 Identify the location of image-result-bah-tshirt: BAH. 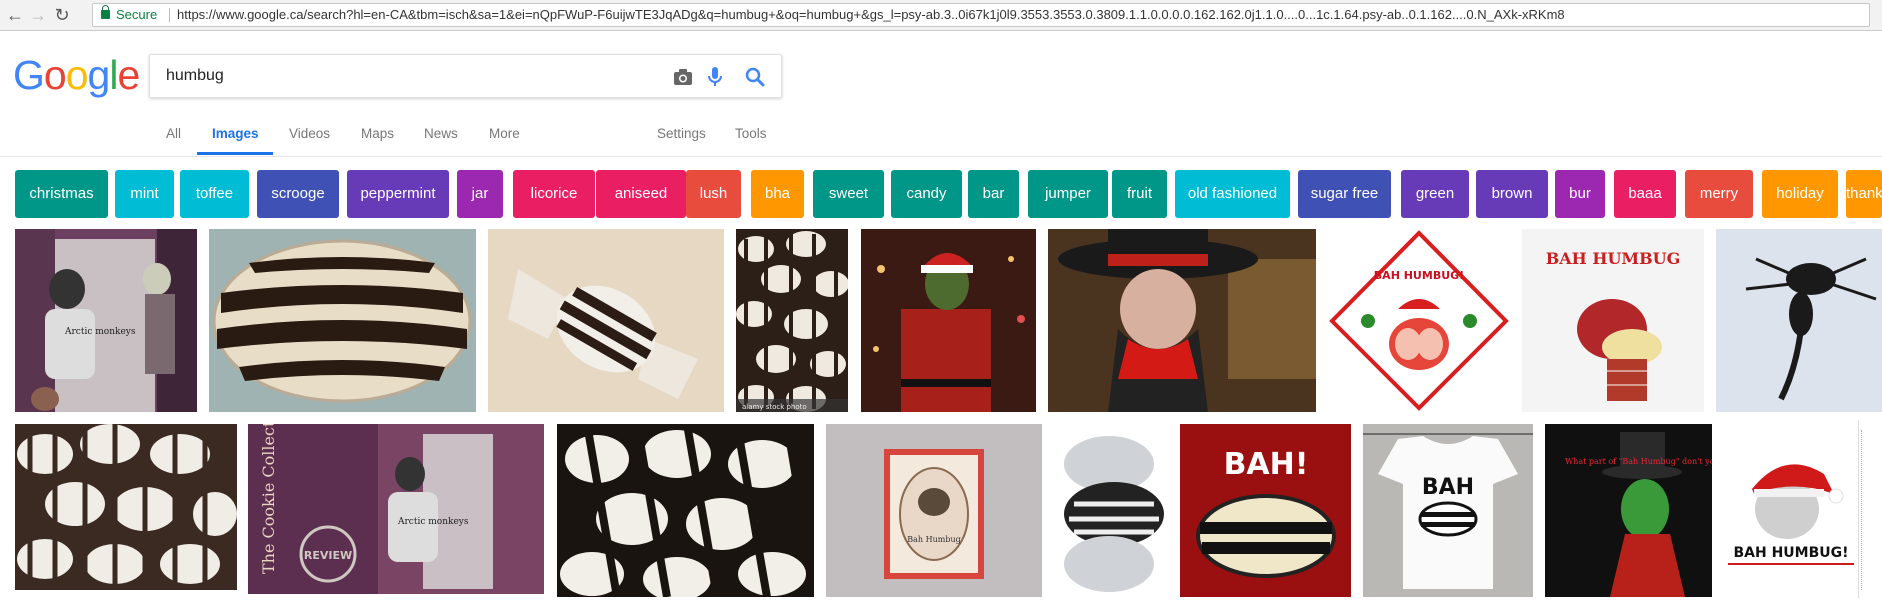
(1448, 510).